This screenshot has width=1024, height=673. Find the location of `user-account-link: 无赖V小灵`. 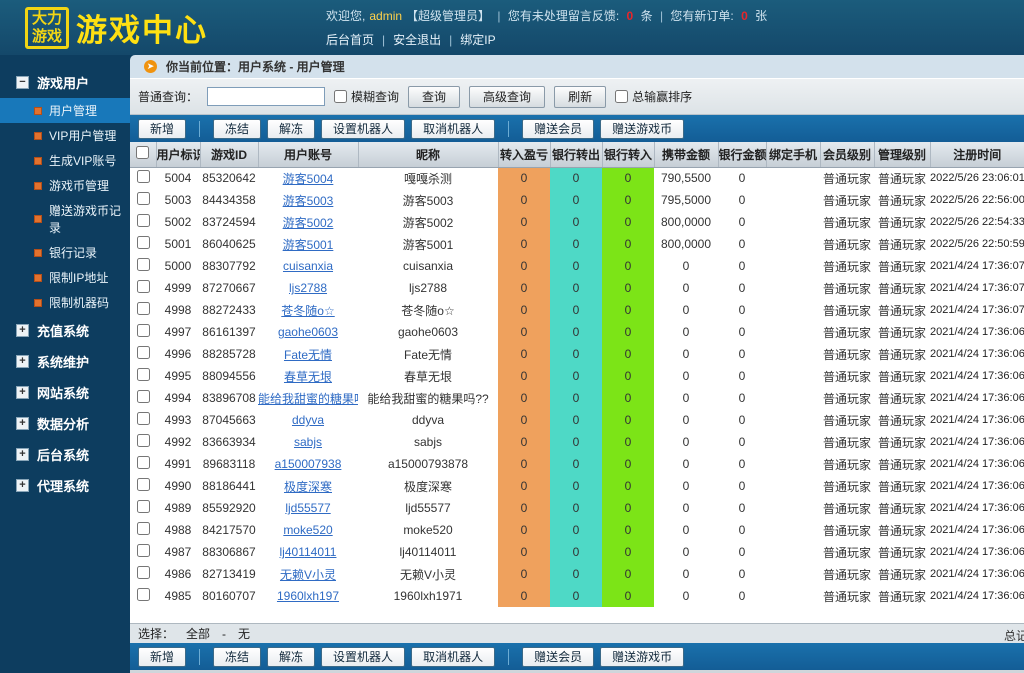

user-account-link: 无赖V小灵 is located at coordinates (308, 575).